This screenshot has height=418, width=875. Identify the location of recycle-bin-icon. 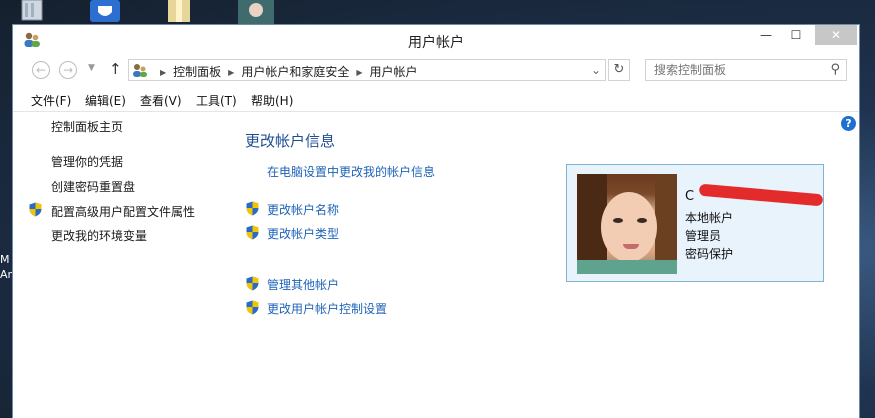
(32, 12).